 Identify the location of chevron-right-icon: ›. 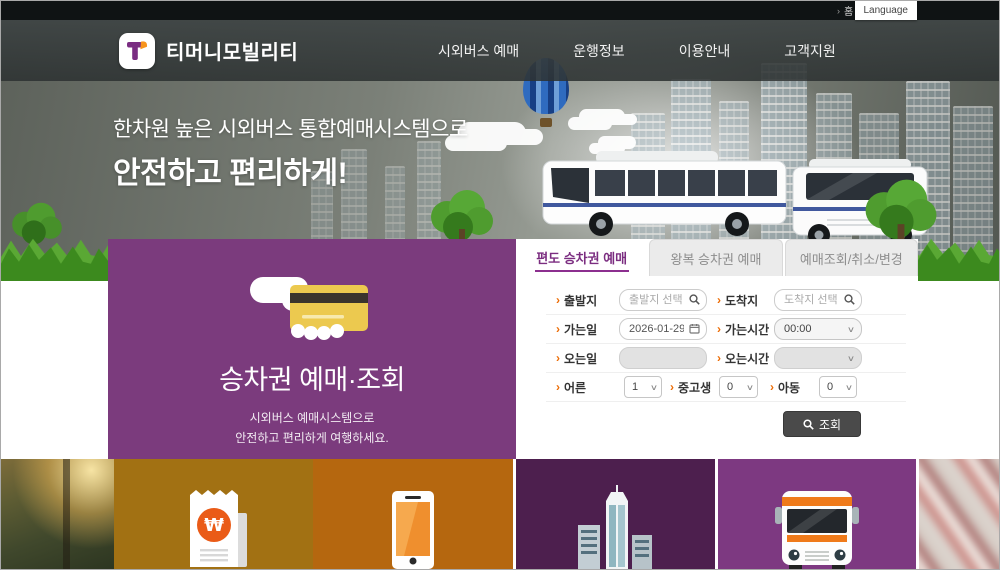
(838, 10).